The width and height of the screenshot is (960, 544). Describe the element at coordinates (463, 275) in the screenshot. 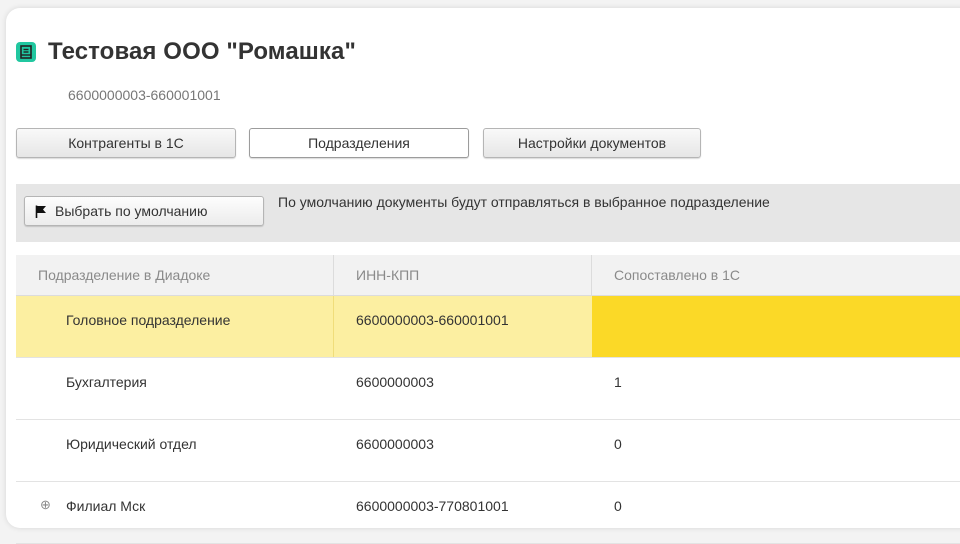

I see `column-header-inn-kpp: ИНН-КПП` at that location.